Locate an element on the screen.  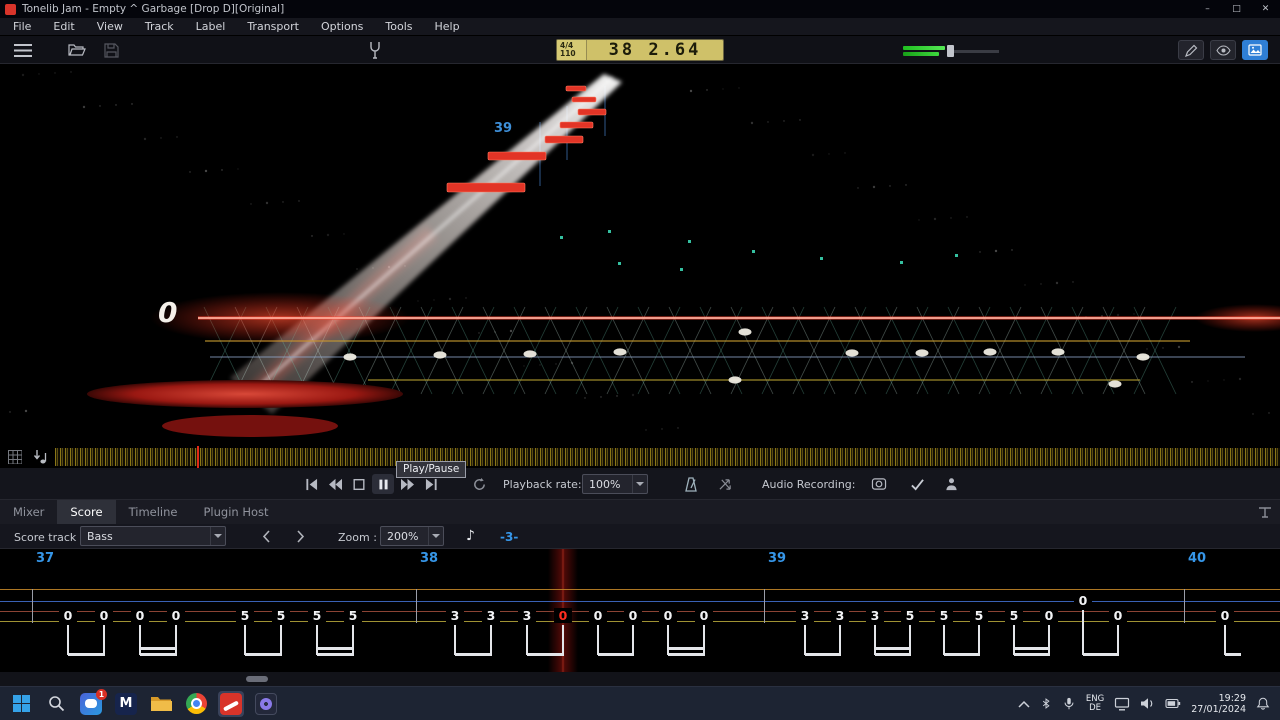
timeline-waveform-strip is located at coordinates (667, 457).